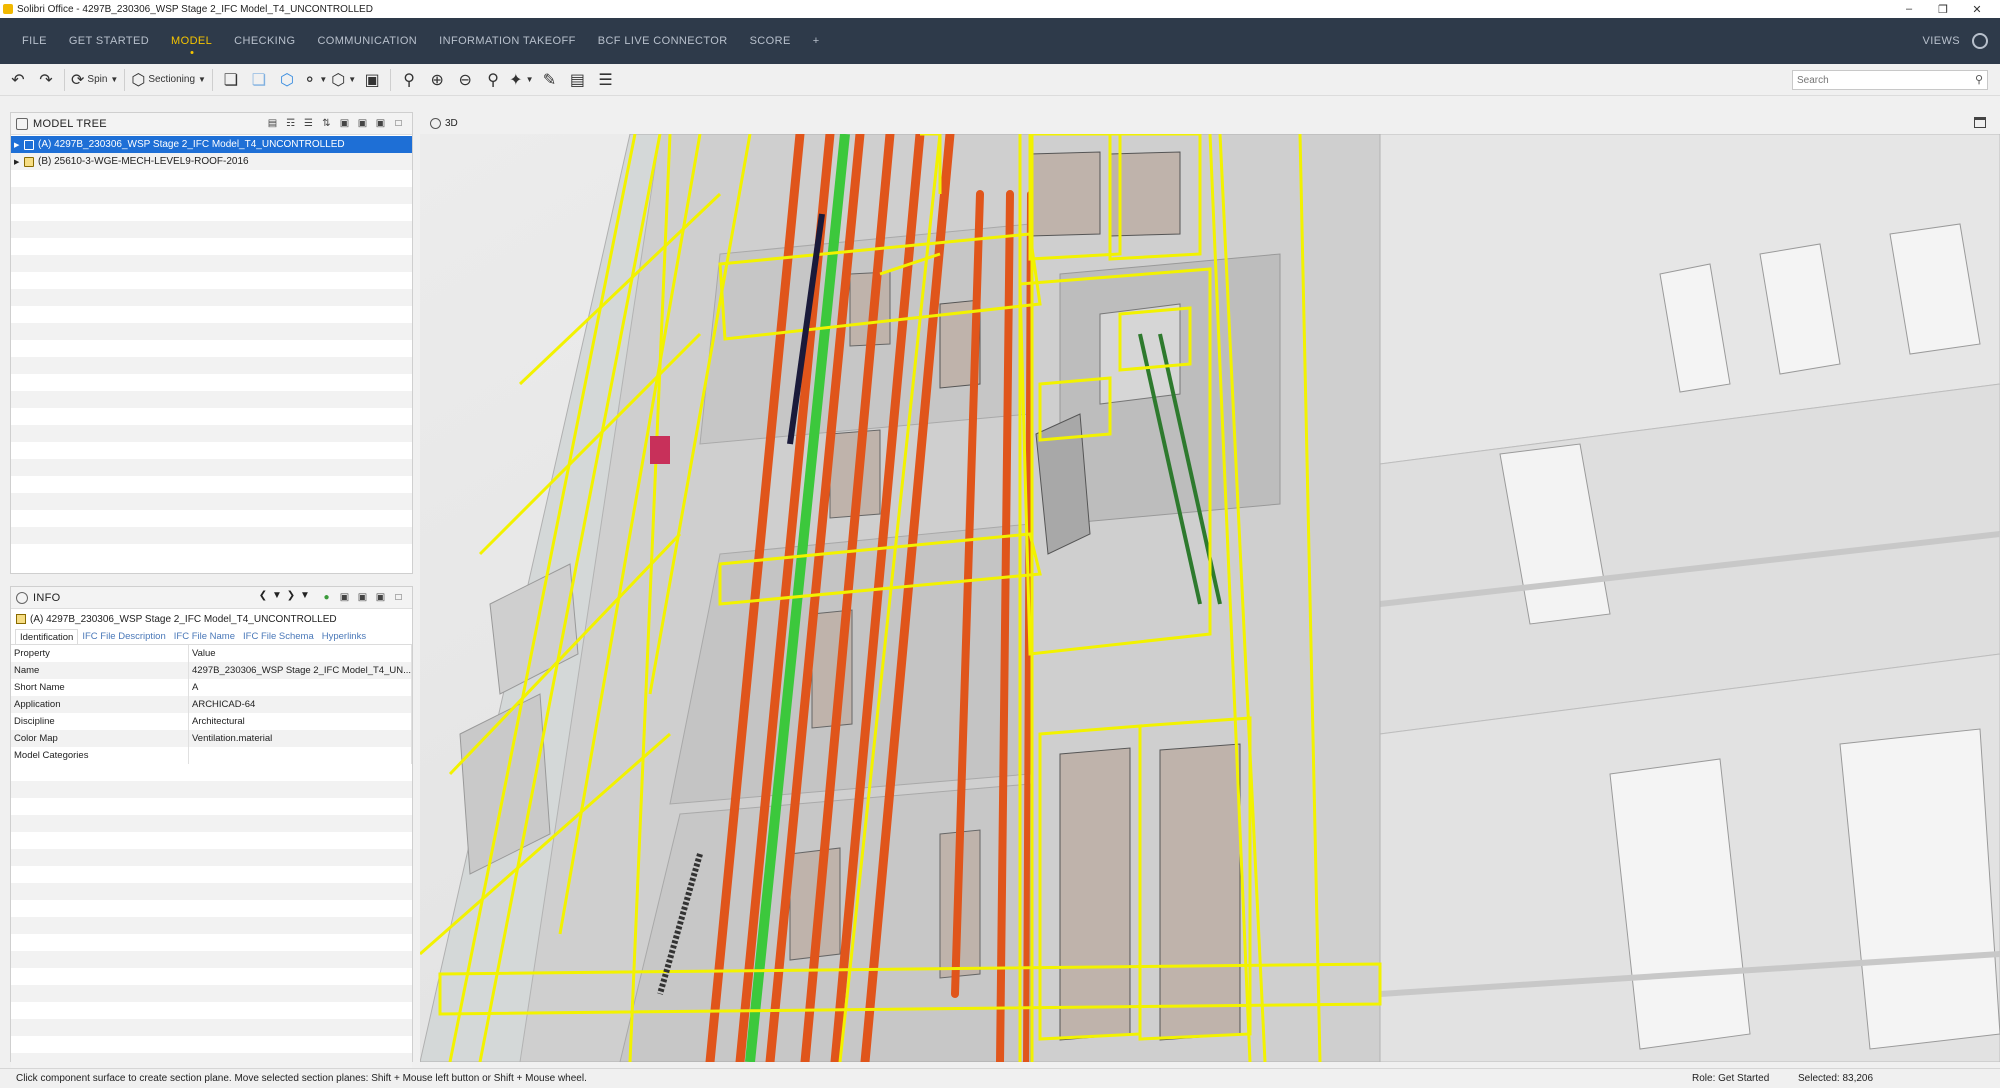 This screenshot has height=1088, width=2000. Describe the element at coordinates (211, 721) in the screenshot. I see `table-row: Discipline Architectural` at that location.